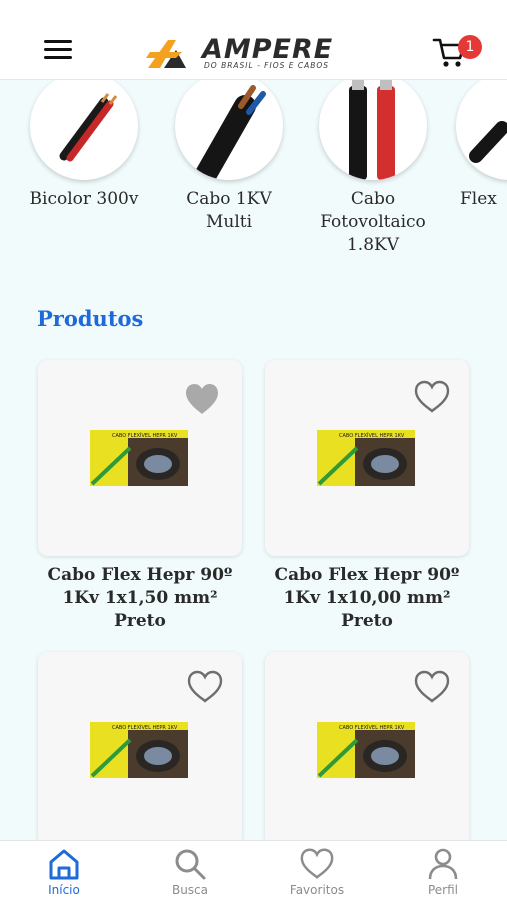 This screenshot has width=507, height=900. What do you see at coordinates (202, 399) in the screenshot?
I see `favorite-heart-filled-icon` at bounding box center [202, 399].